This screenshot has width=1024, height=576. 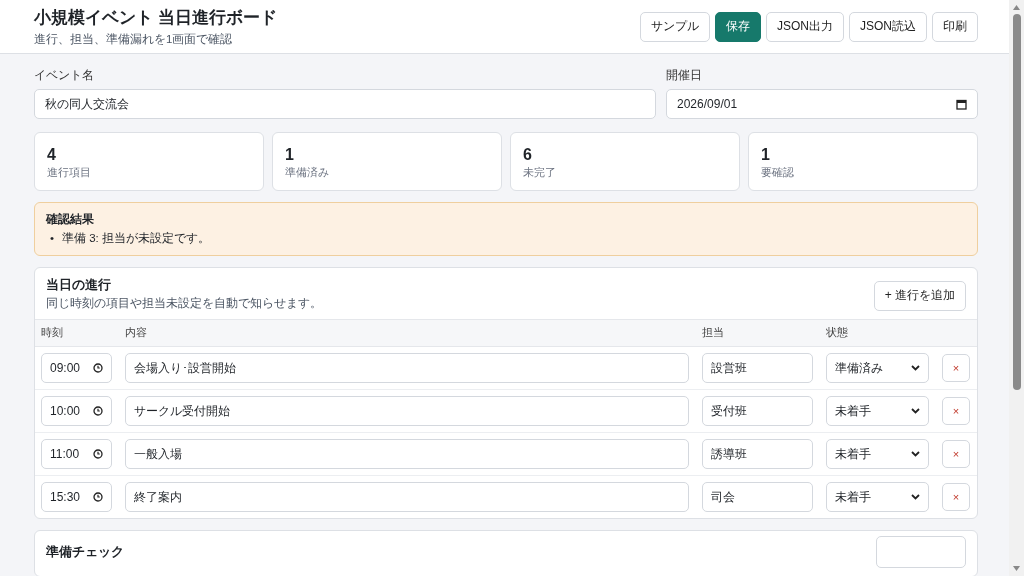 I want to click on page-title: 小規模イベント 当日進行ボード, so click(x=155, y=17).